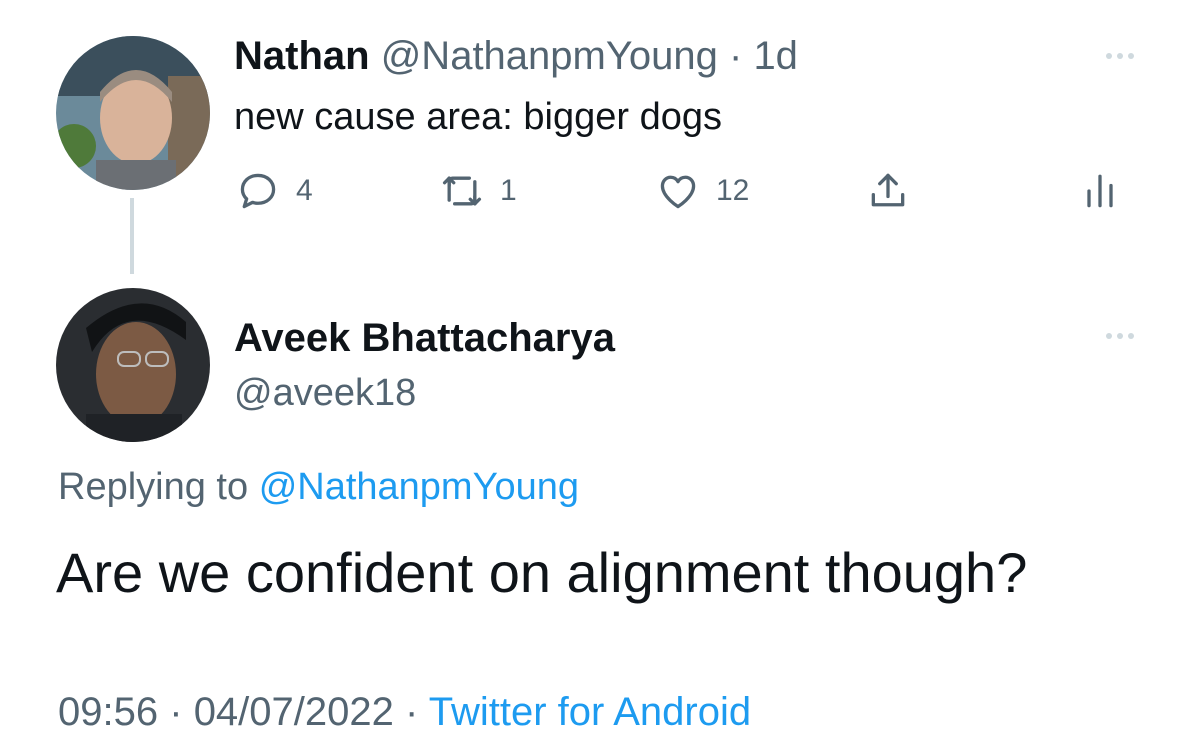  What do you see at coordinates (424, 338) in the screenshot?
I see `reply-author-name: Aveek Bhattacharya` at bounding box center [424, 338].